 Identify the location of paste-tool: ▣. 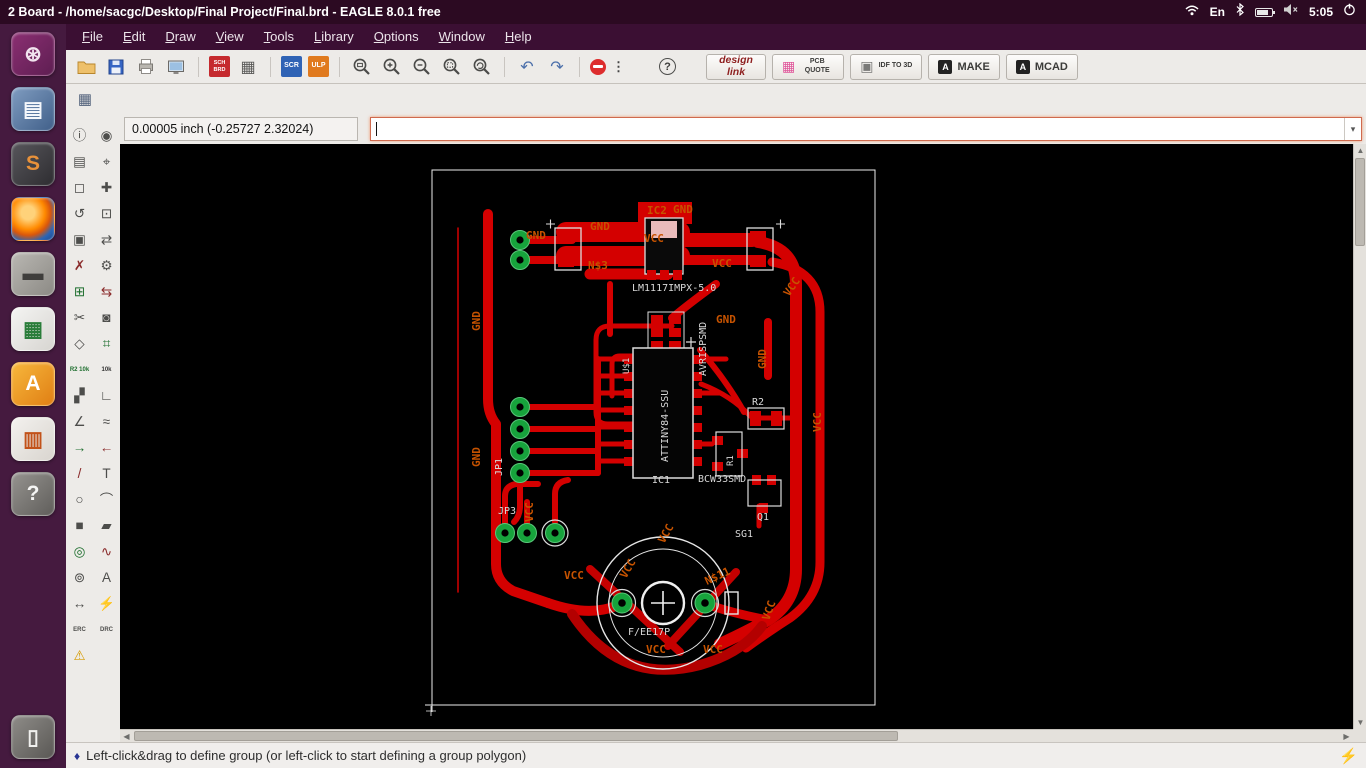
(80, 240).